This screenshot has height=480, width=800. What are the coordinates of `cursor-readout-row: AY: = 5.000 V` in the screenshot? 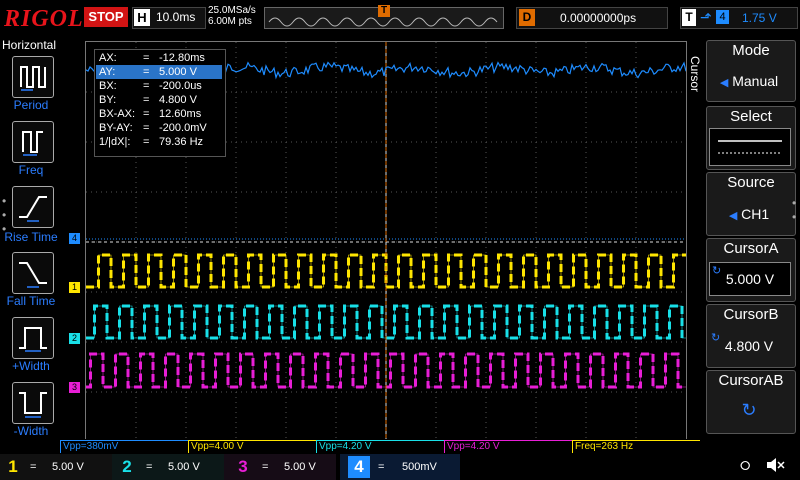 It's located at (159, 72).